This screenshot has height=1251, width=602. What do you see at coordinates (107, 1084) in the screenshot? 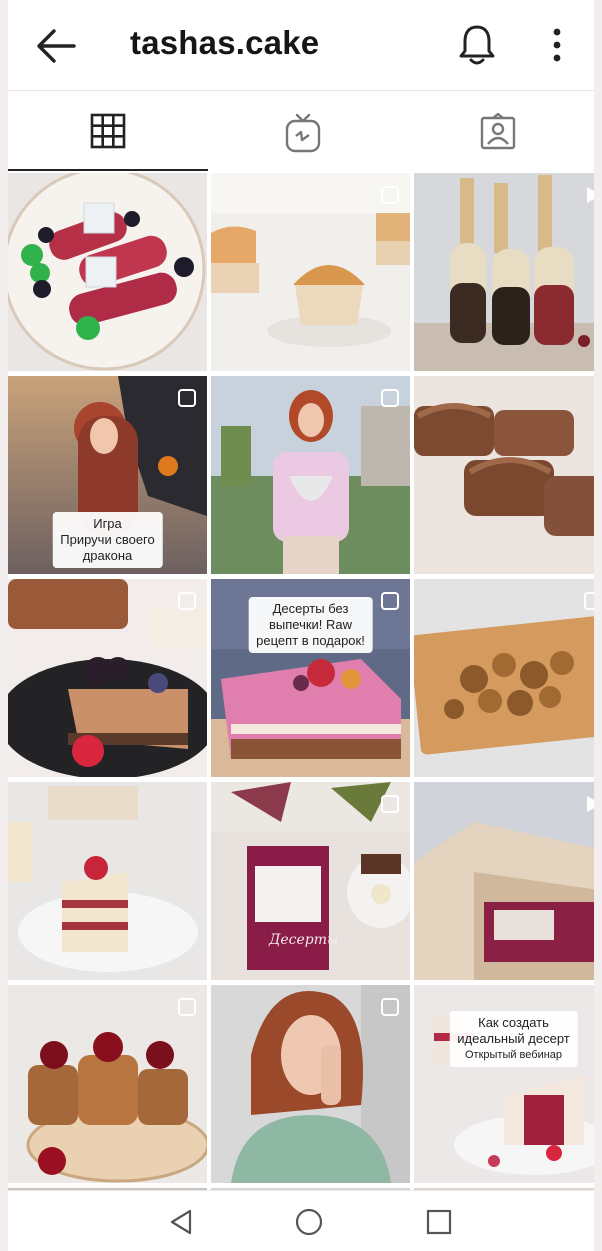
I see `post-cherry-cupcakes` at bounding box center [107, 1084].